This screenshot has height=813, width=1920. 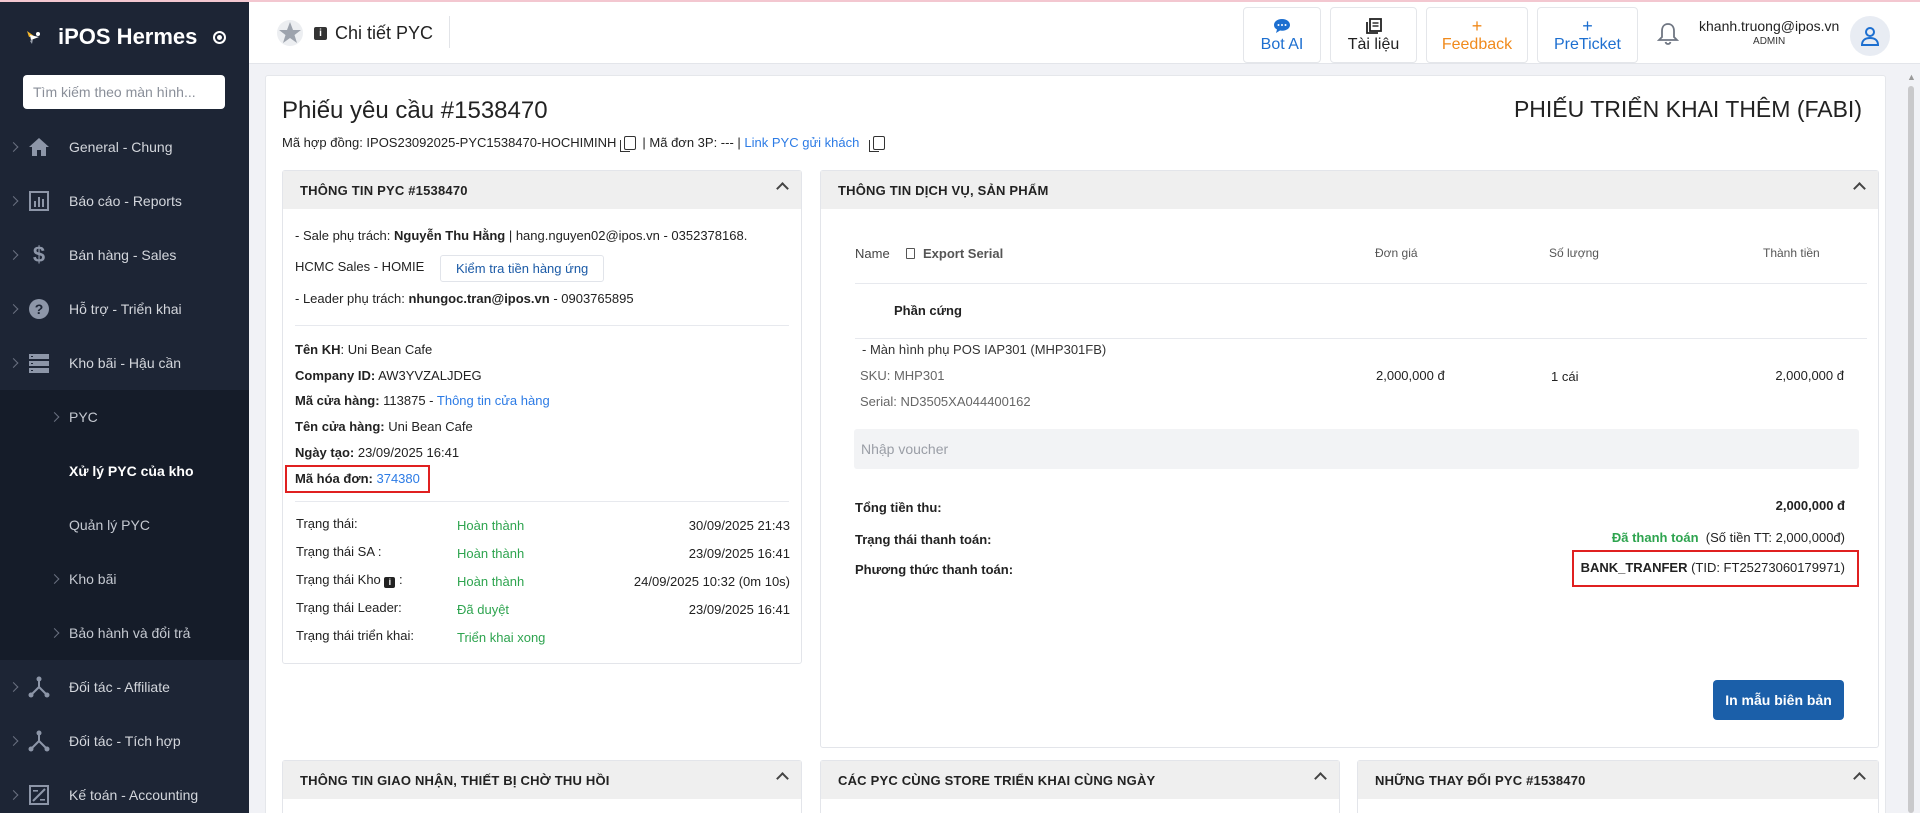 I want to click on export-serial-label: Export Serial, so click(x=963, y=253).